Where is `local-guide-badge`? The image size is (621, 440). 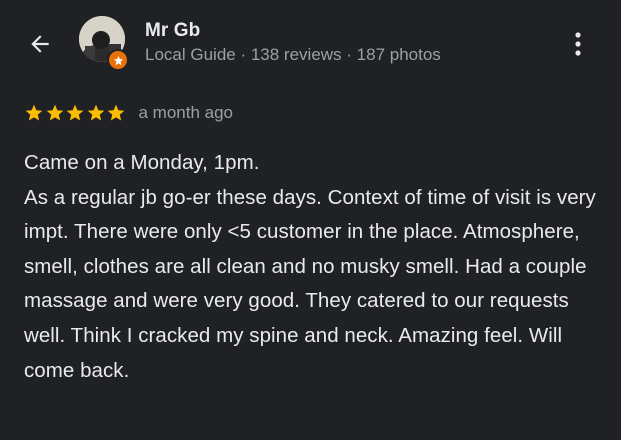 local-guide-badge is located at coordinates (118, 60).